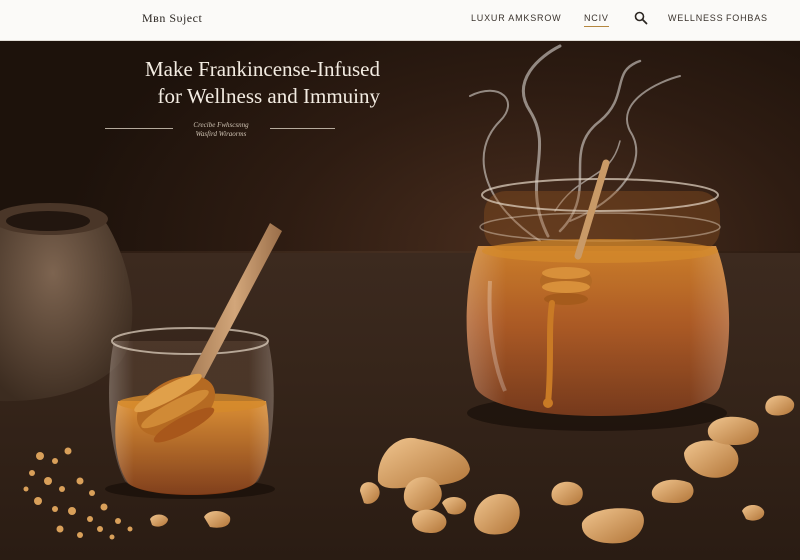  What do you see at coordinates (596, 20) in the screenshot?
I see `nav-item-active: NCIV` at bounding box center [596, 20].